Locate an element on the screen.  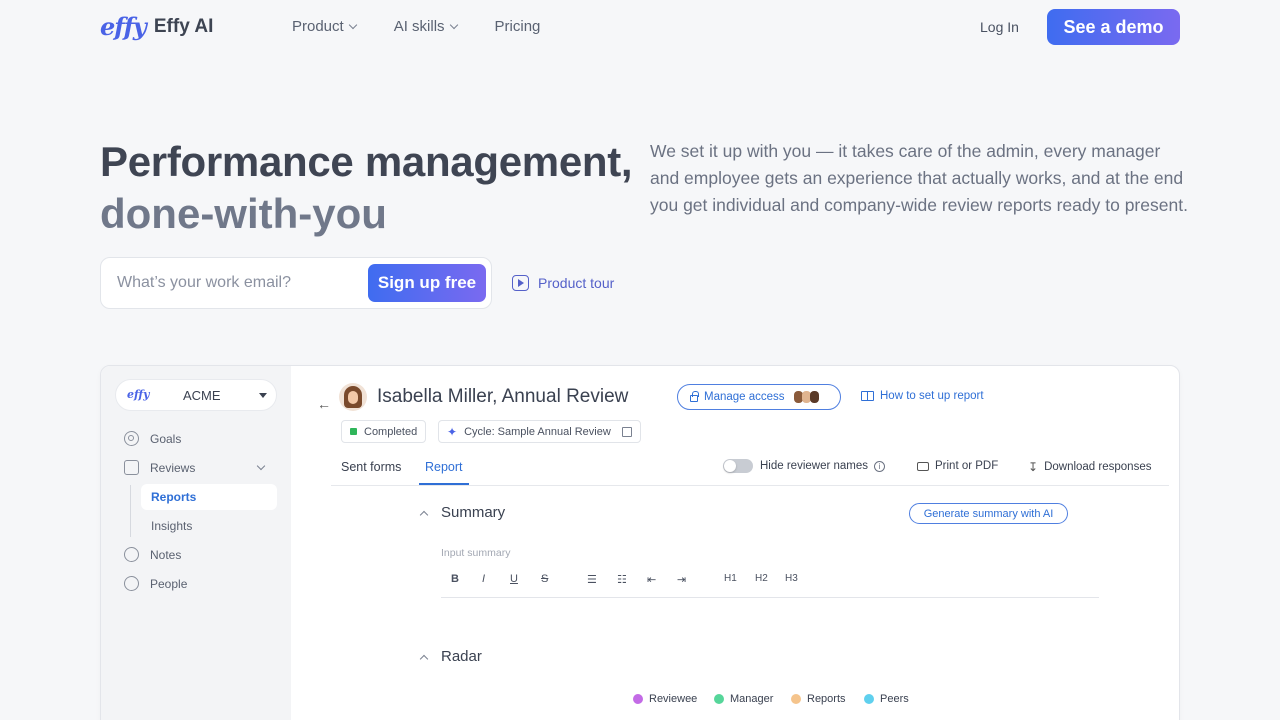
lock-icon is located at coordinates (694, 396).